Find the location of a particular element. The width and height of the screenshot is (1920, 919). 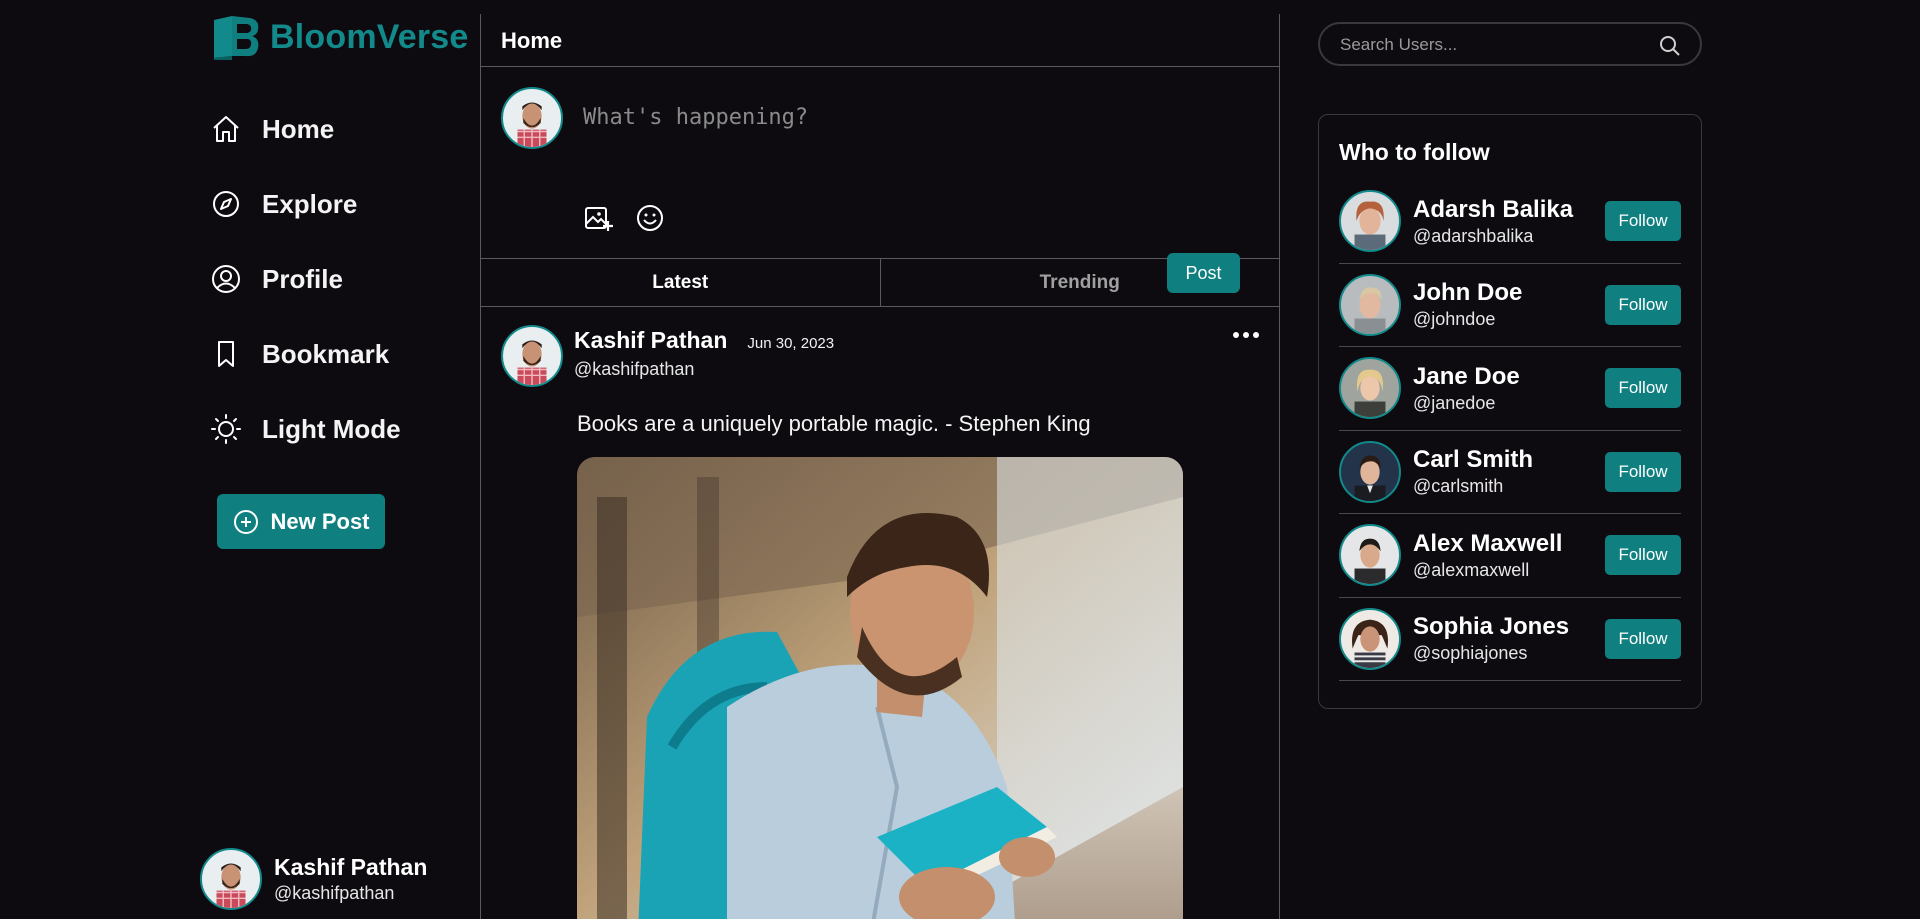

search-box is located at coordinates (1510, 44).